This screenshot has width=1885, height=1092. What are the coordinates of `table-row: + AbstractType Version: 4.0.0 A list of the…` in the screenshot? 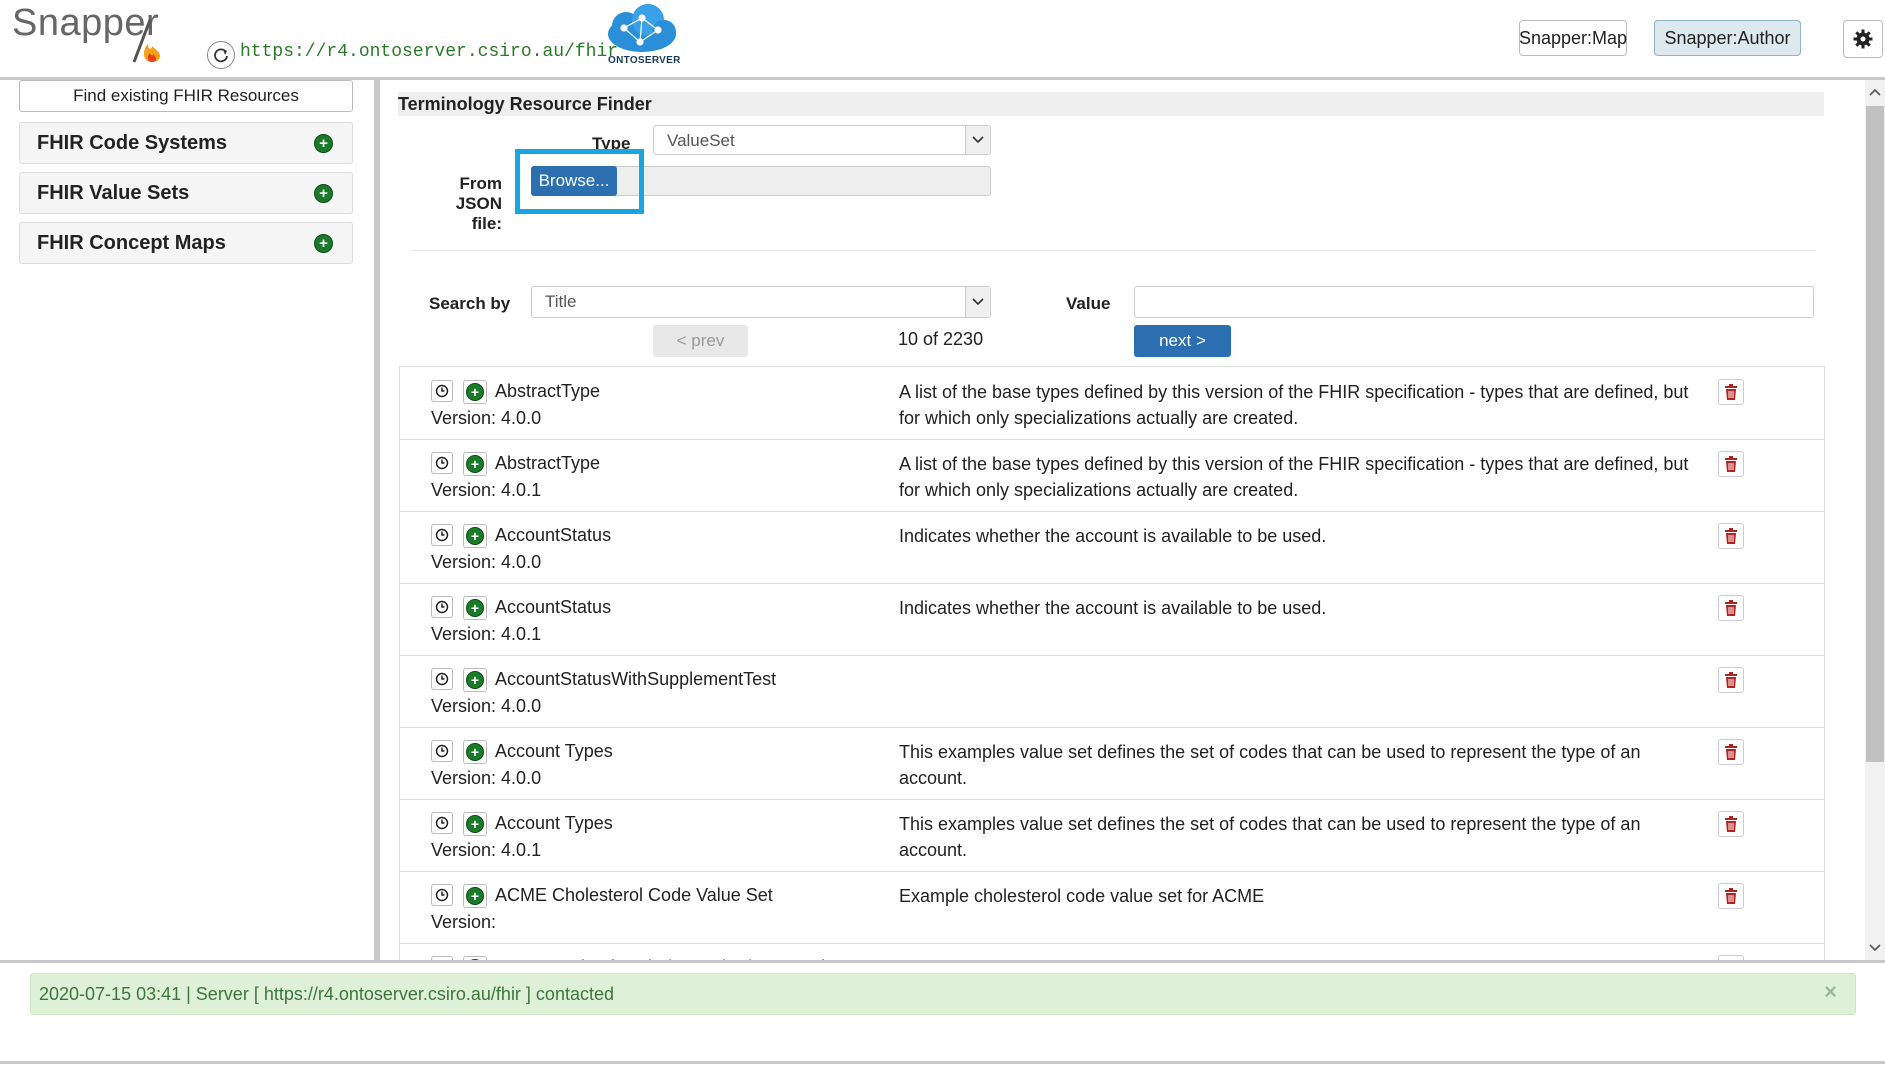 It's located at (1112, 403).